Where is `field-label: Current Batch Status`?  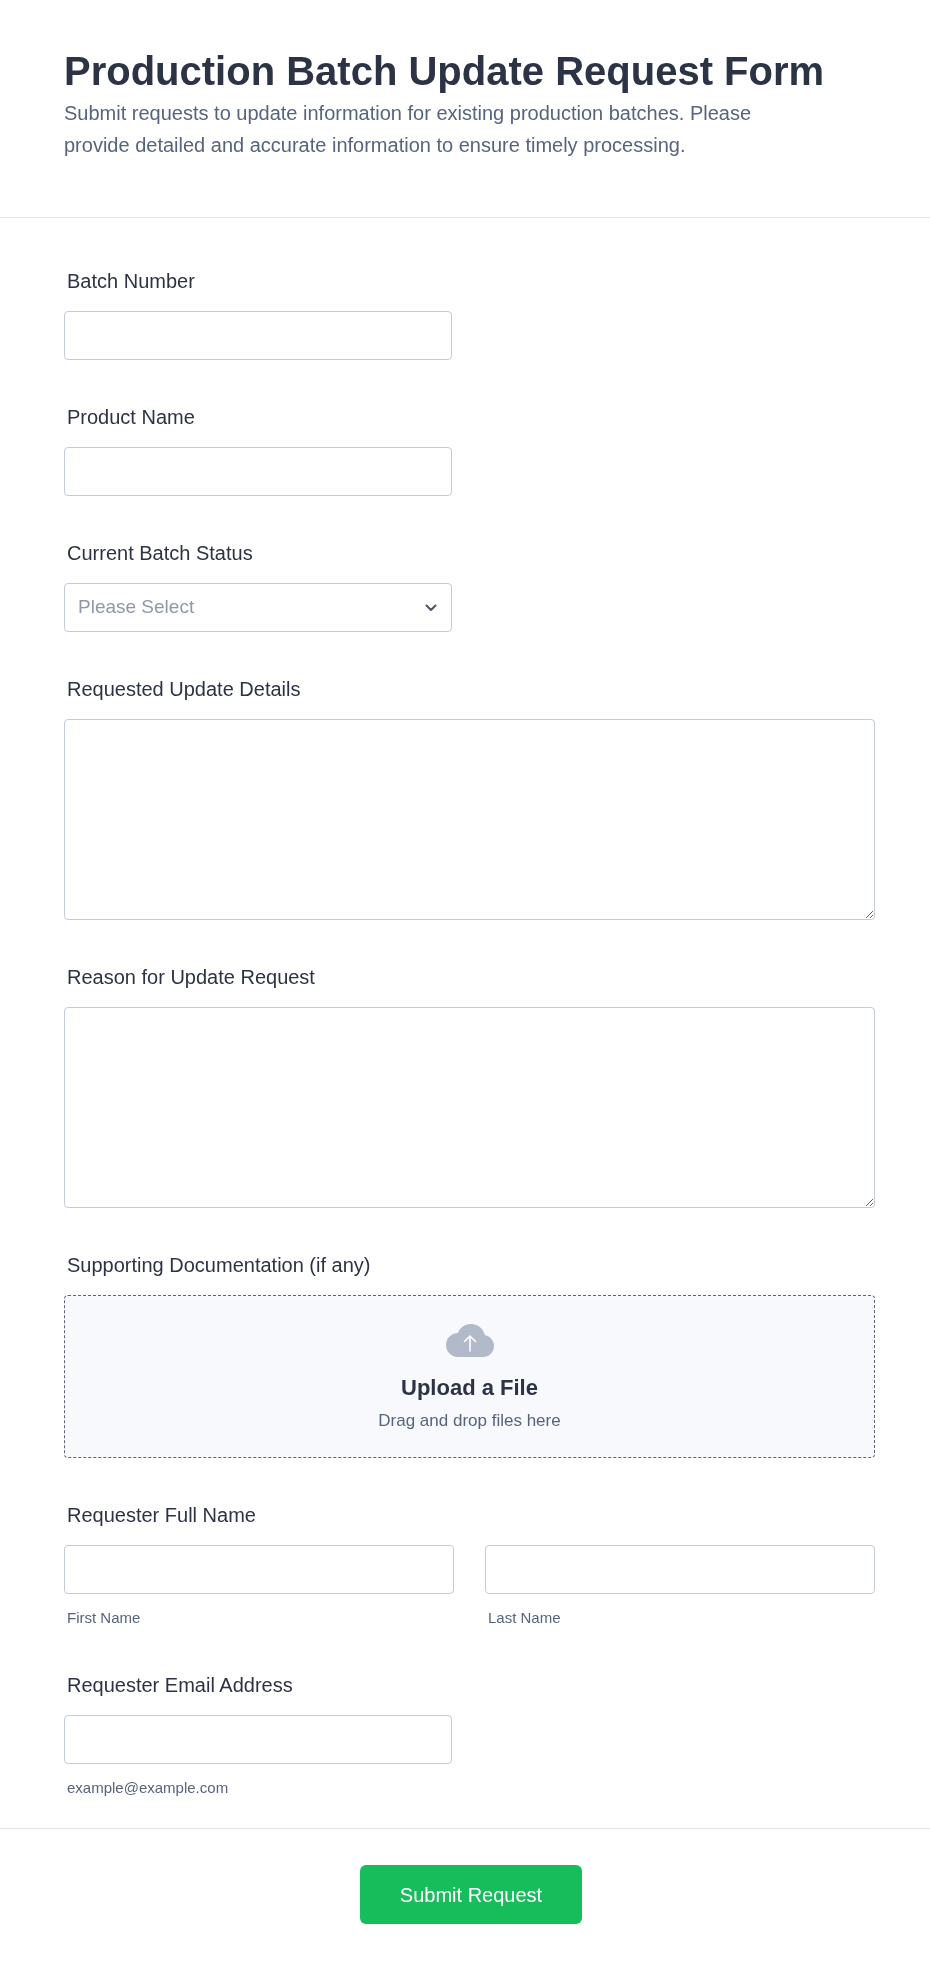 field-label: Current Batch Status is located at coordinates (159, 553).